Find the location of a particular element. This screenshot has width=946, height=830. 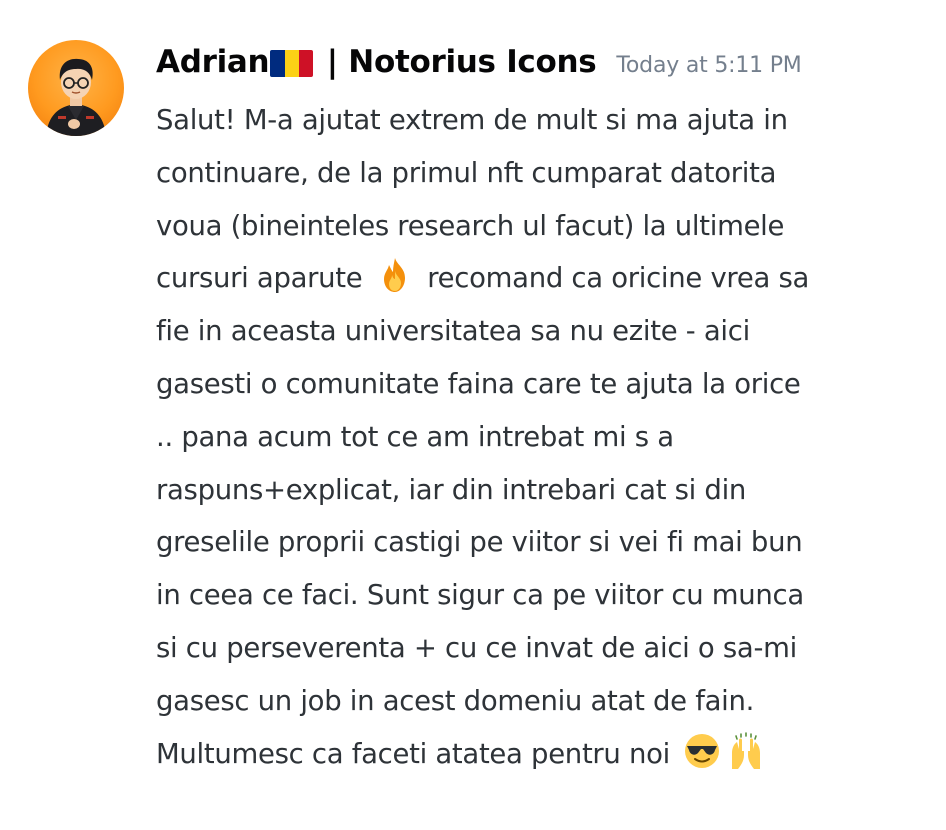

romania-flag-icon is located at coordinates (292, 63).